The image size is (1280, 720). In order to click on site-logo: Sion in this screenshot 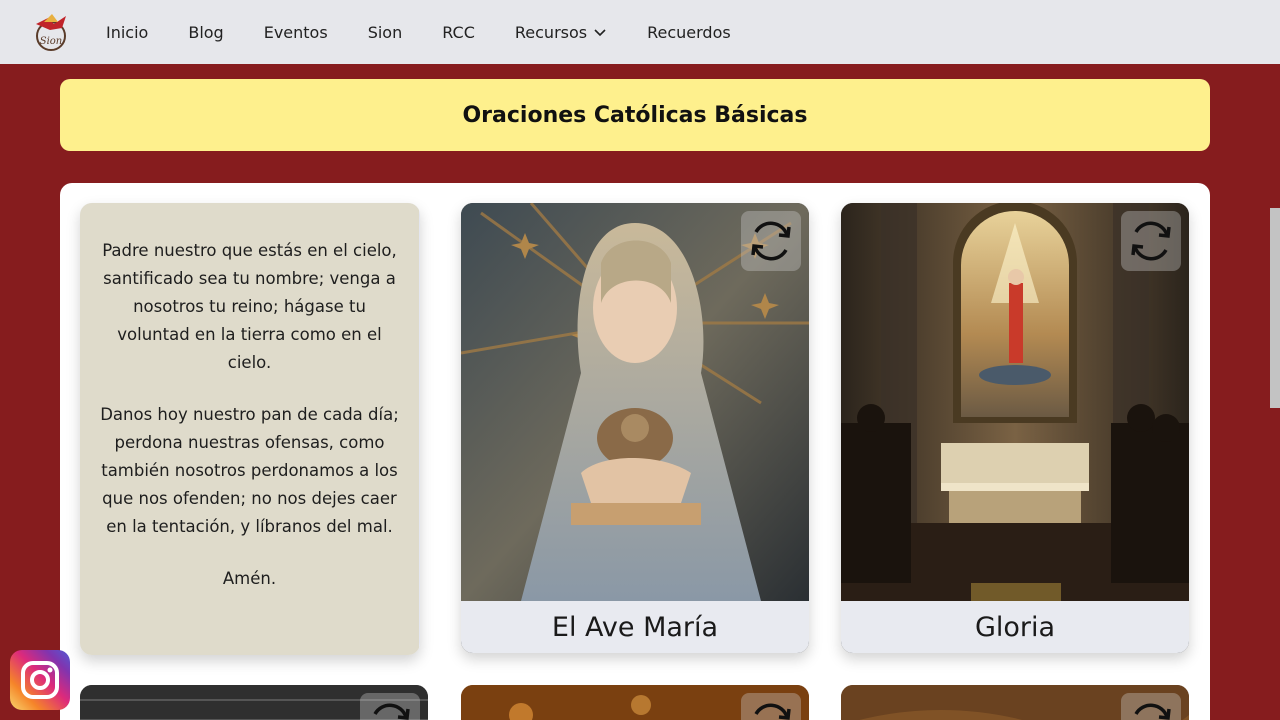, I will do `click(51, 32)`.